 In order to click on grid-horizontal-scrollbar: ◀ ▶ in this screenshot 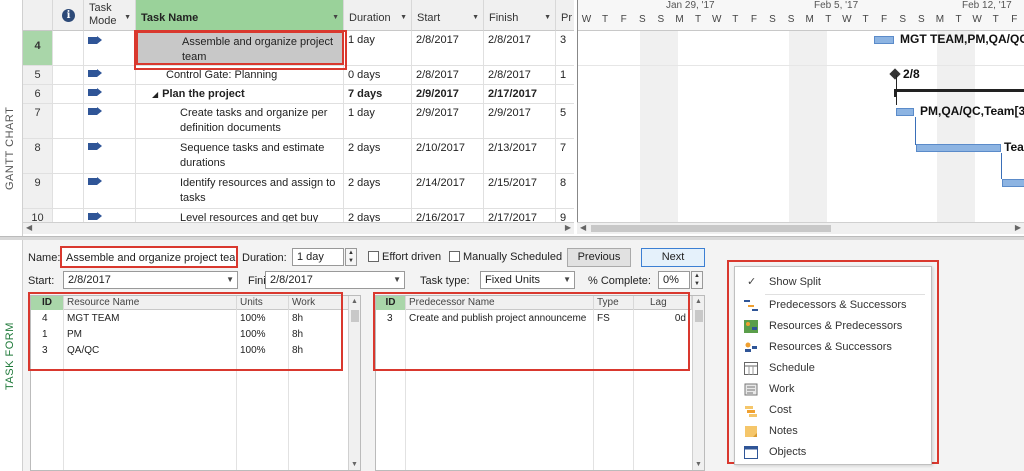, I will do `click(298, 228)`.